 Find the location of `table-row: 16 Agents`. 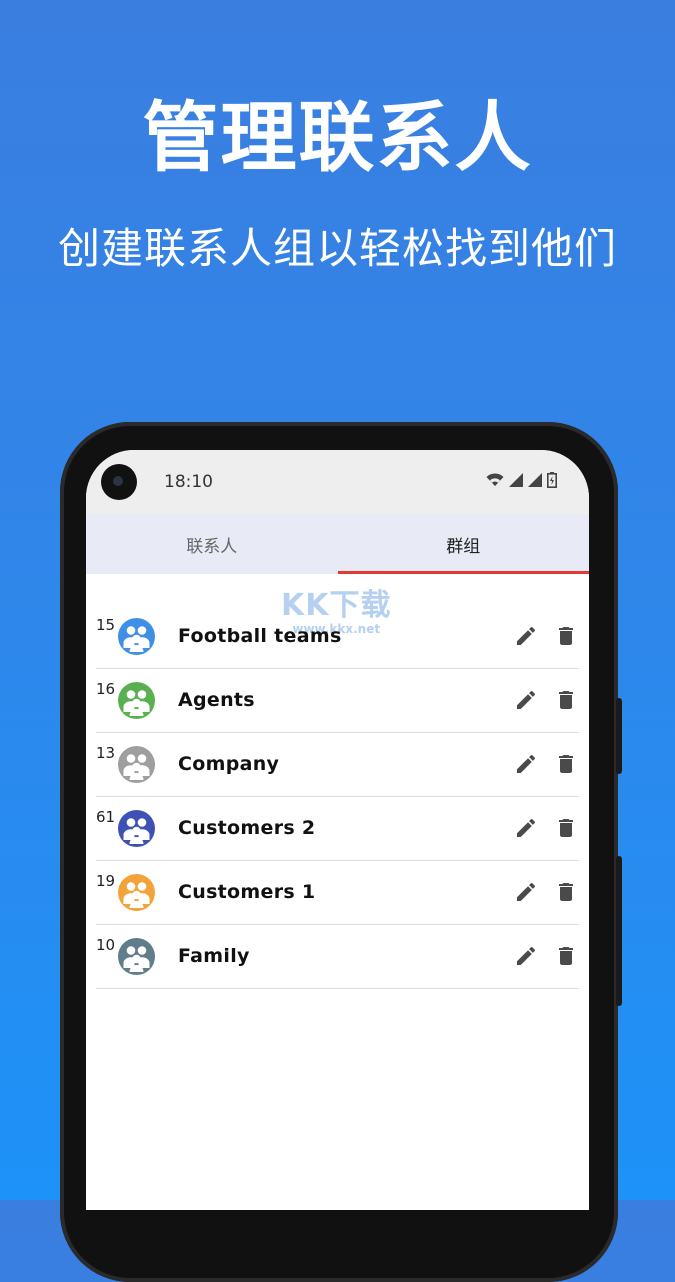

table-row: 16 Agents is located at coordinates (337, 701).